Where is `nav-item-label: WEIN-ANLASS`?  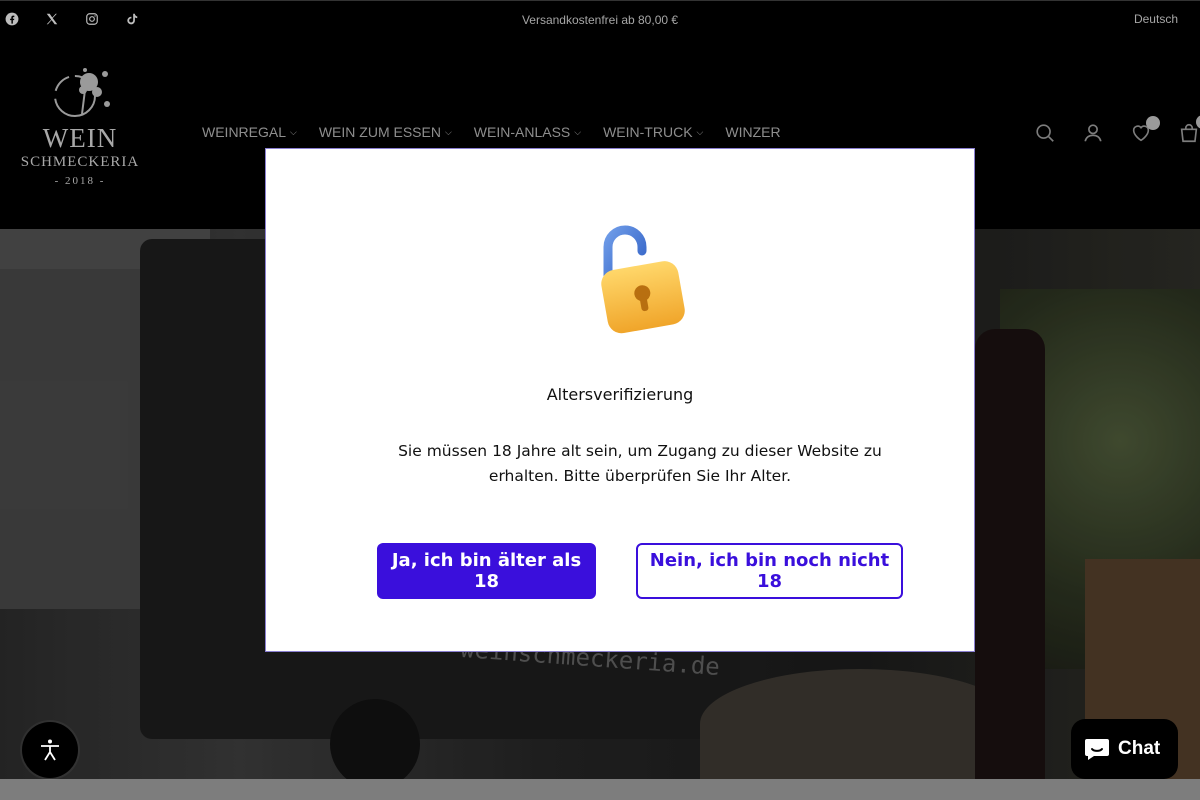
nav-item-label: WEIN-ANLASS is located at coordinates (522, 132).